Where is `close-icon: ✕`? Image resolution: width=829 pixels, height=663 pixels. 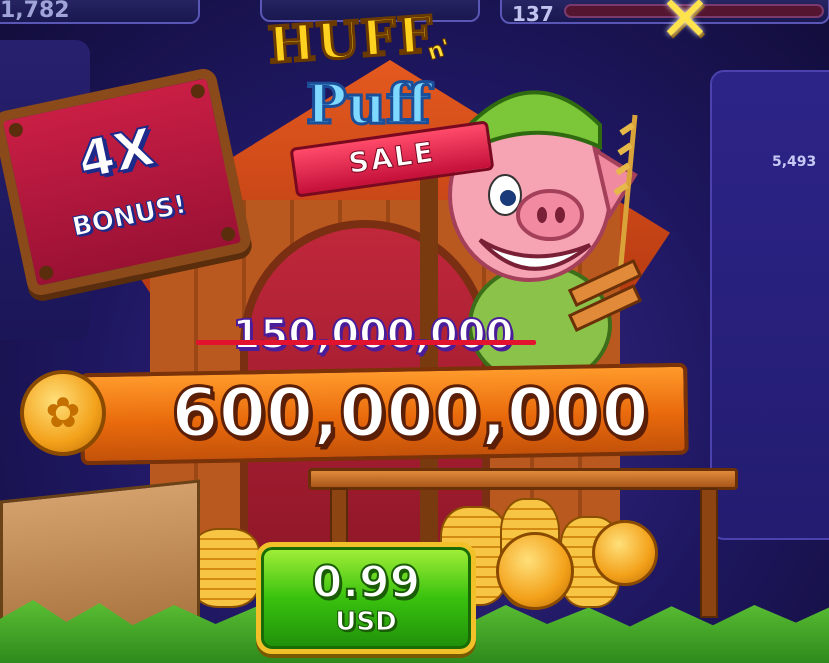 close-icon: ✕ is located at coordinates (685, 25).